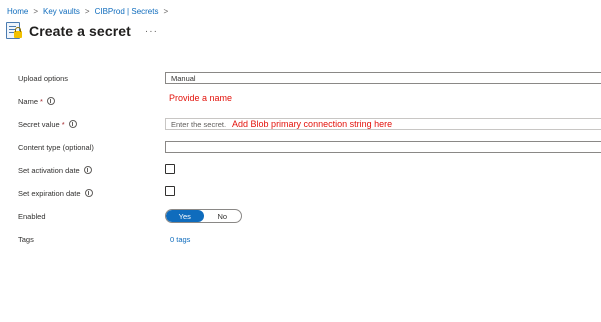 This screenshot has height=322, width=601. I want to click on upload-options-dropdown: Manual, so click(383, 78).